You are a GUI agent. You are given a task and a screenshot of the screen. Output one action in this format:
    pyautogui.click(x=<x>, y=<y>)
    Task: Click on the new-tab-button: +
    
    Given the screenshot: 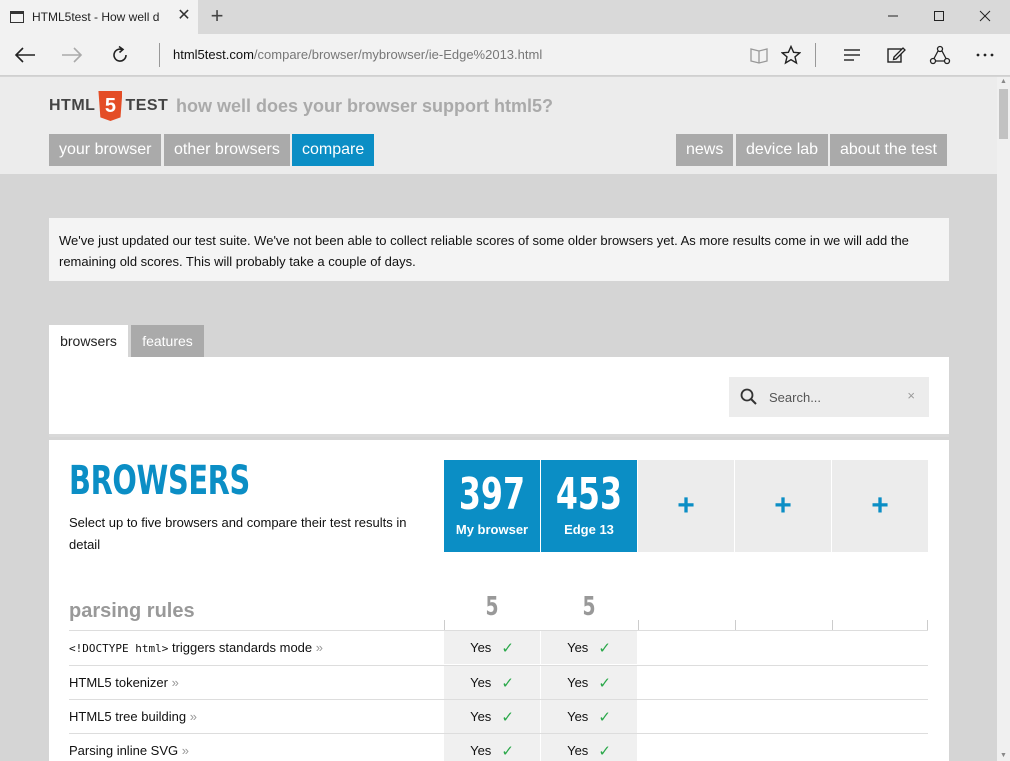 What is the action you would take?
    pyautogui.click(x=217, y=16)
    